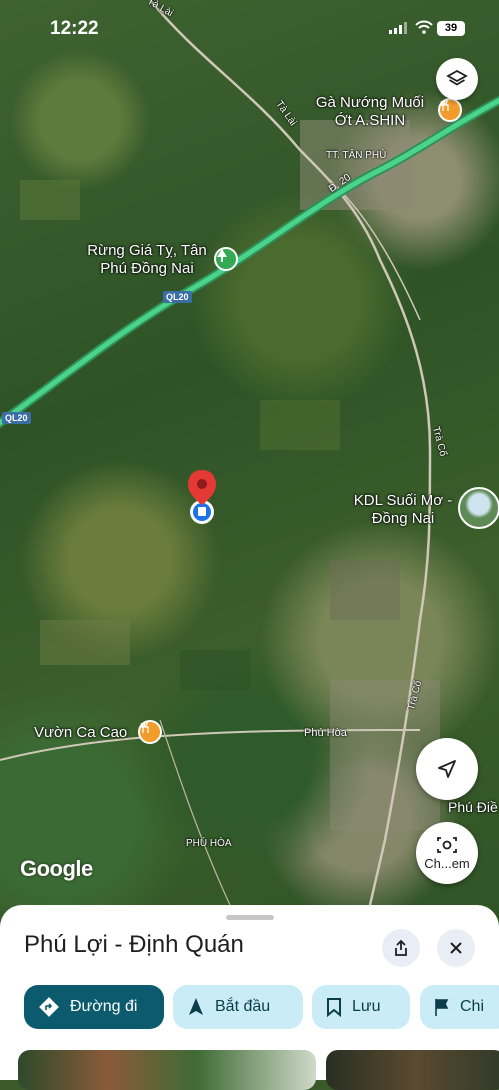 This screenshot has width=499, height=1090. I want to click on start-label: Bắt đầu, so click(243, 1006).